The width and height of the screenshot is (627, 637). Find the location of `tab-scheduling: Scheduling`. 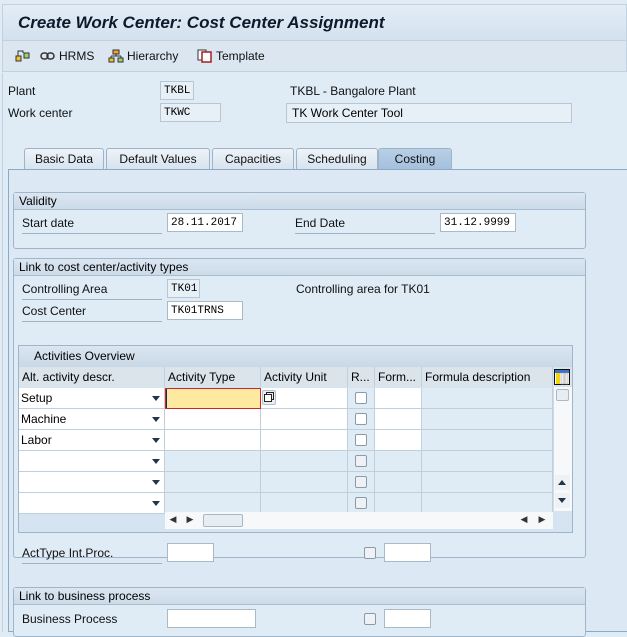

tab-scheduling: Scheduling is located at coordinates (337, 158).